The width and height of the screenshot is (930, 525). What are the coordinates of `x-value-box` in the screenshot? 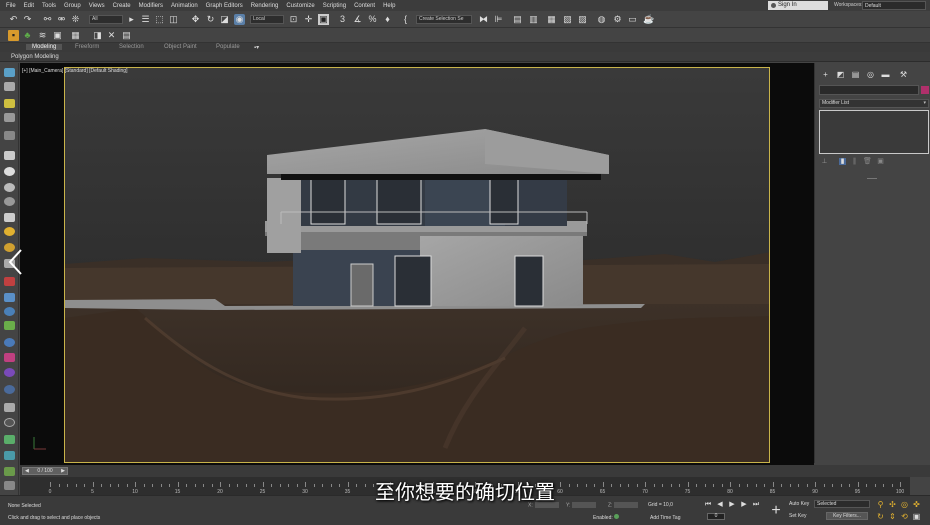 It's located at (546, 505).